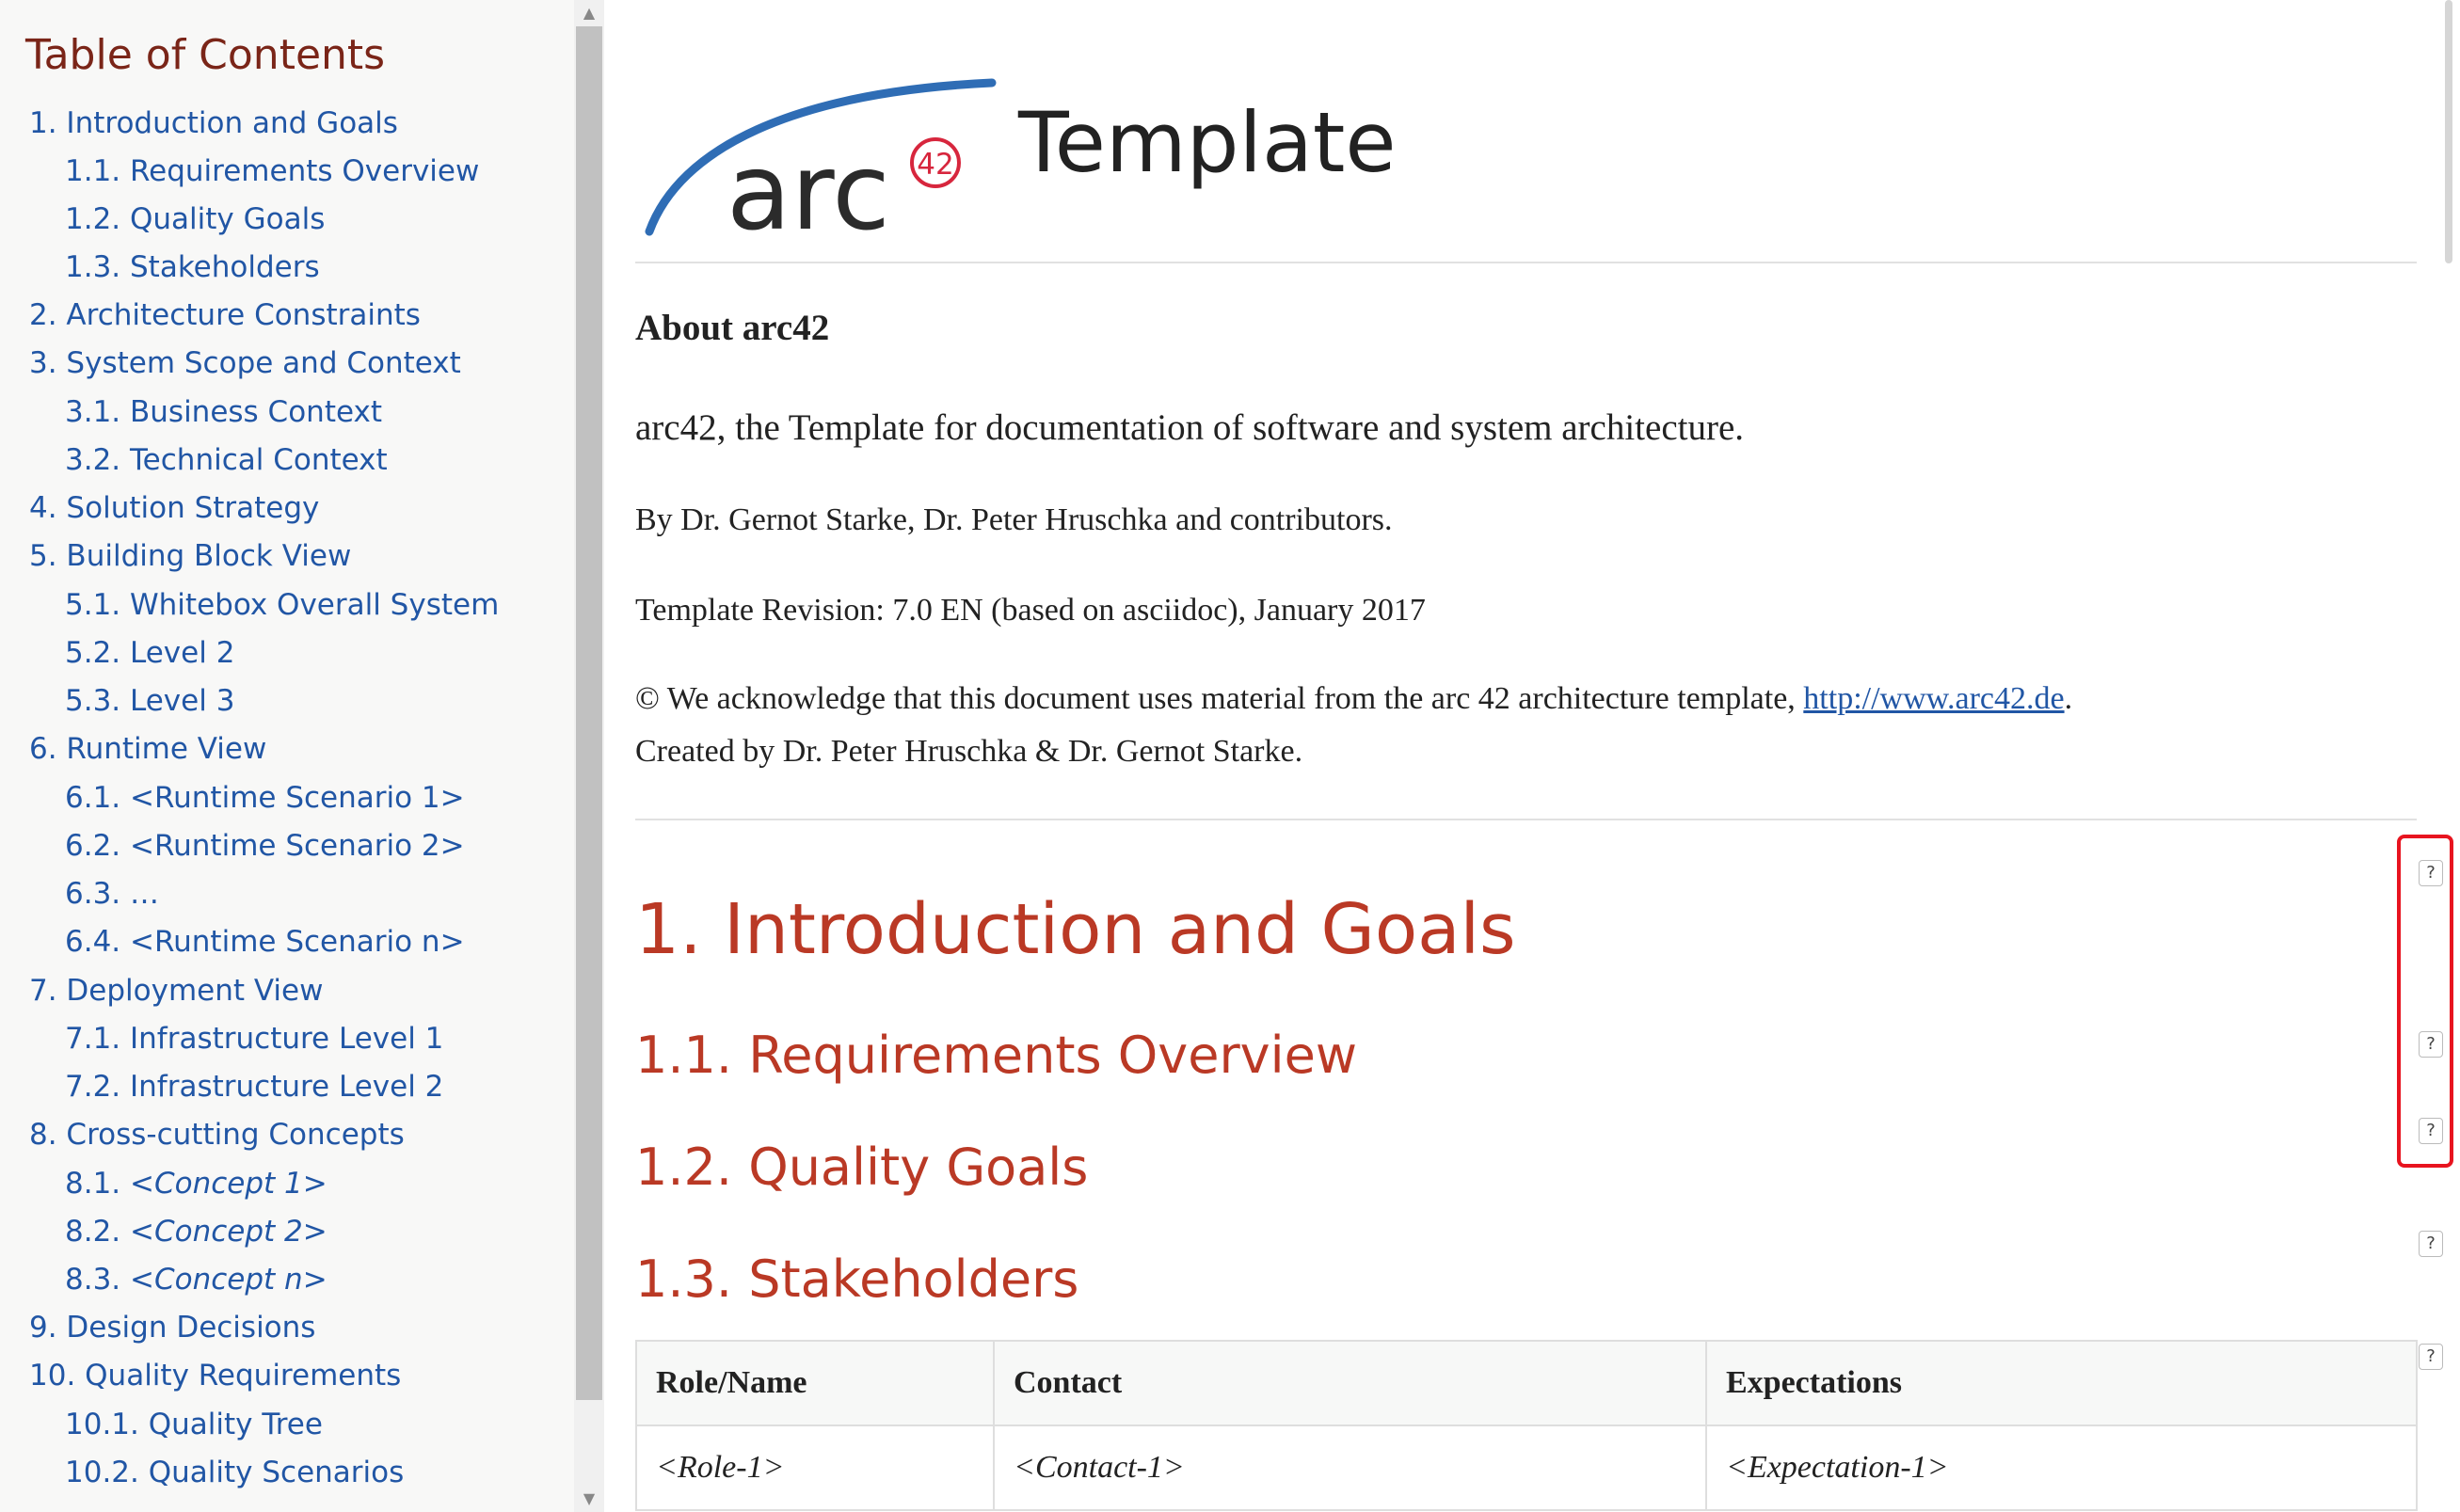 The image size is (2460, 1512). Describe the element at coordinates (2448, 132) in the screenshot. I see `main-scrollbar-thumb` at that location.